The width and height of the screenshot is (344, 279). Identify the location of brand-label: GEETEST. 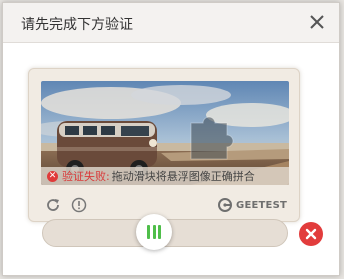
(261, 205).